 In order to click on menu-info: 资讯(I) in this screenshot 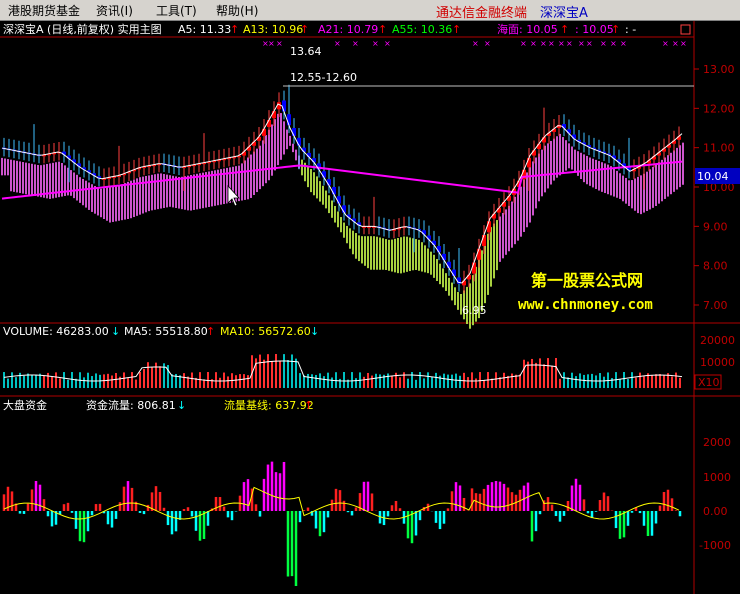, I will do `click(114, 10)`.